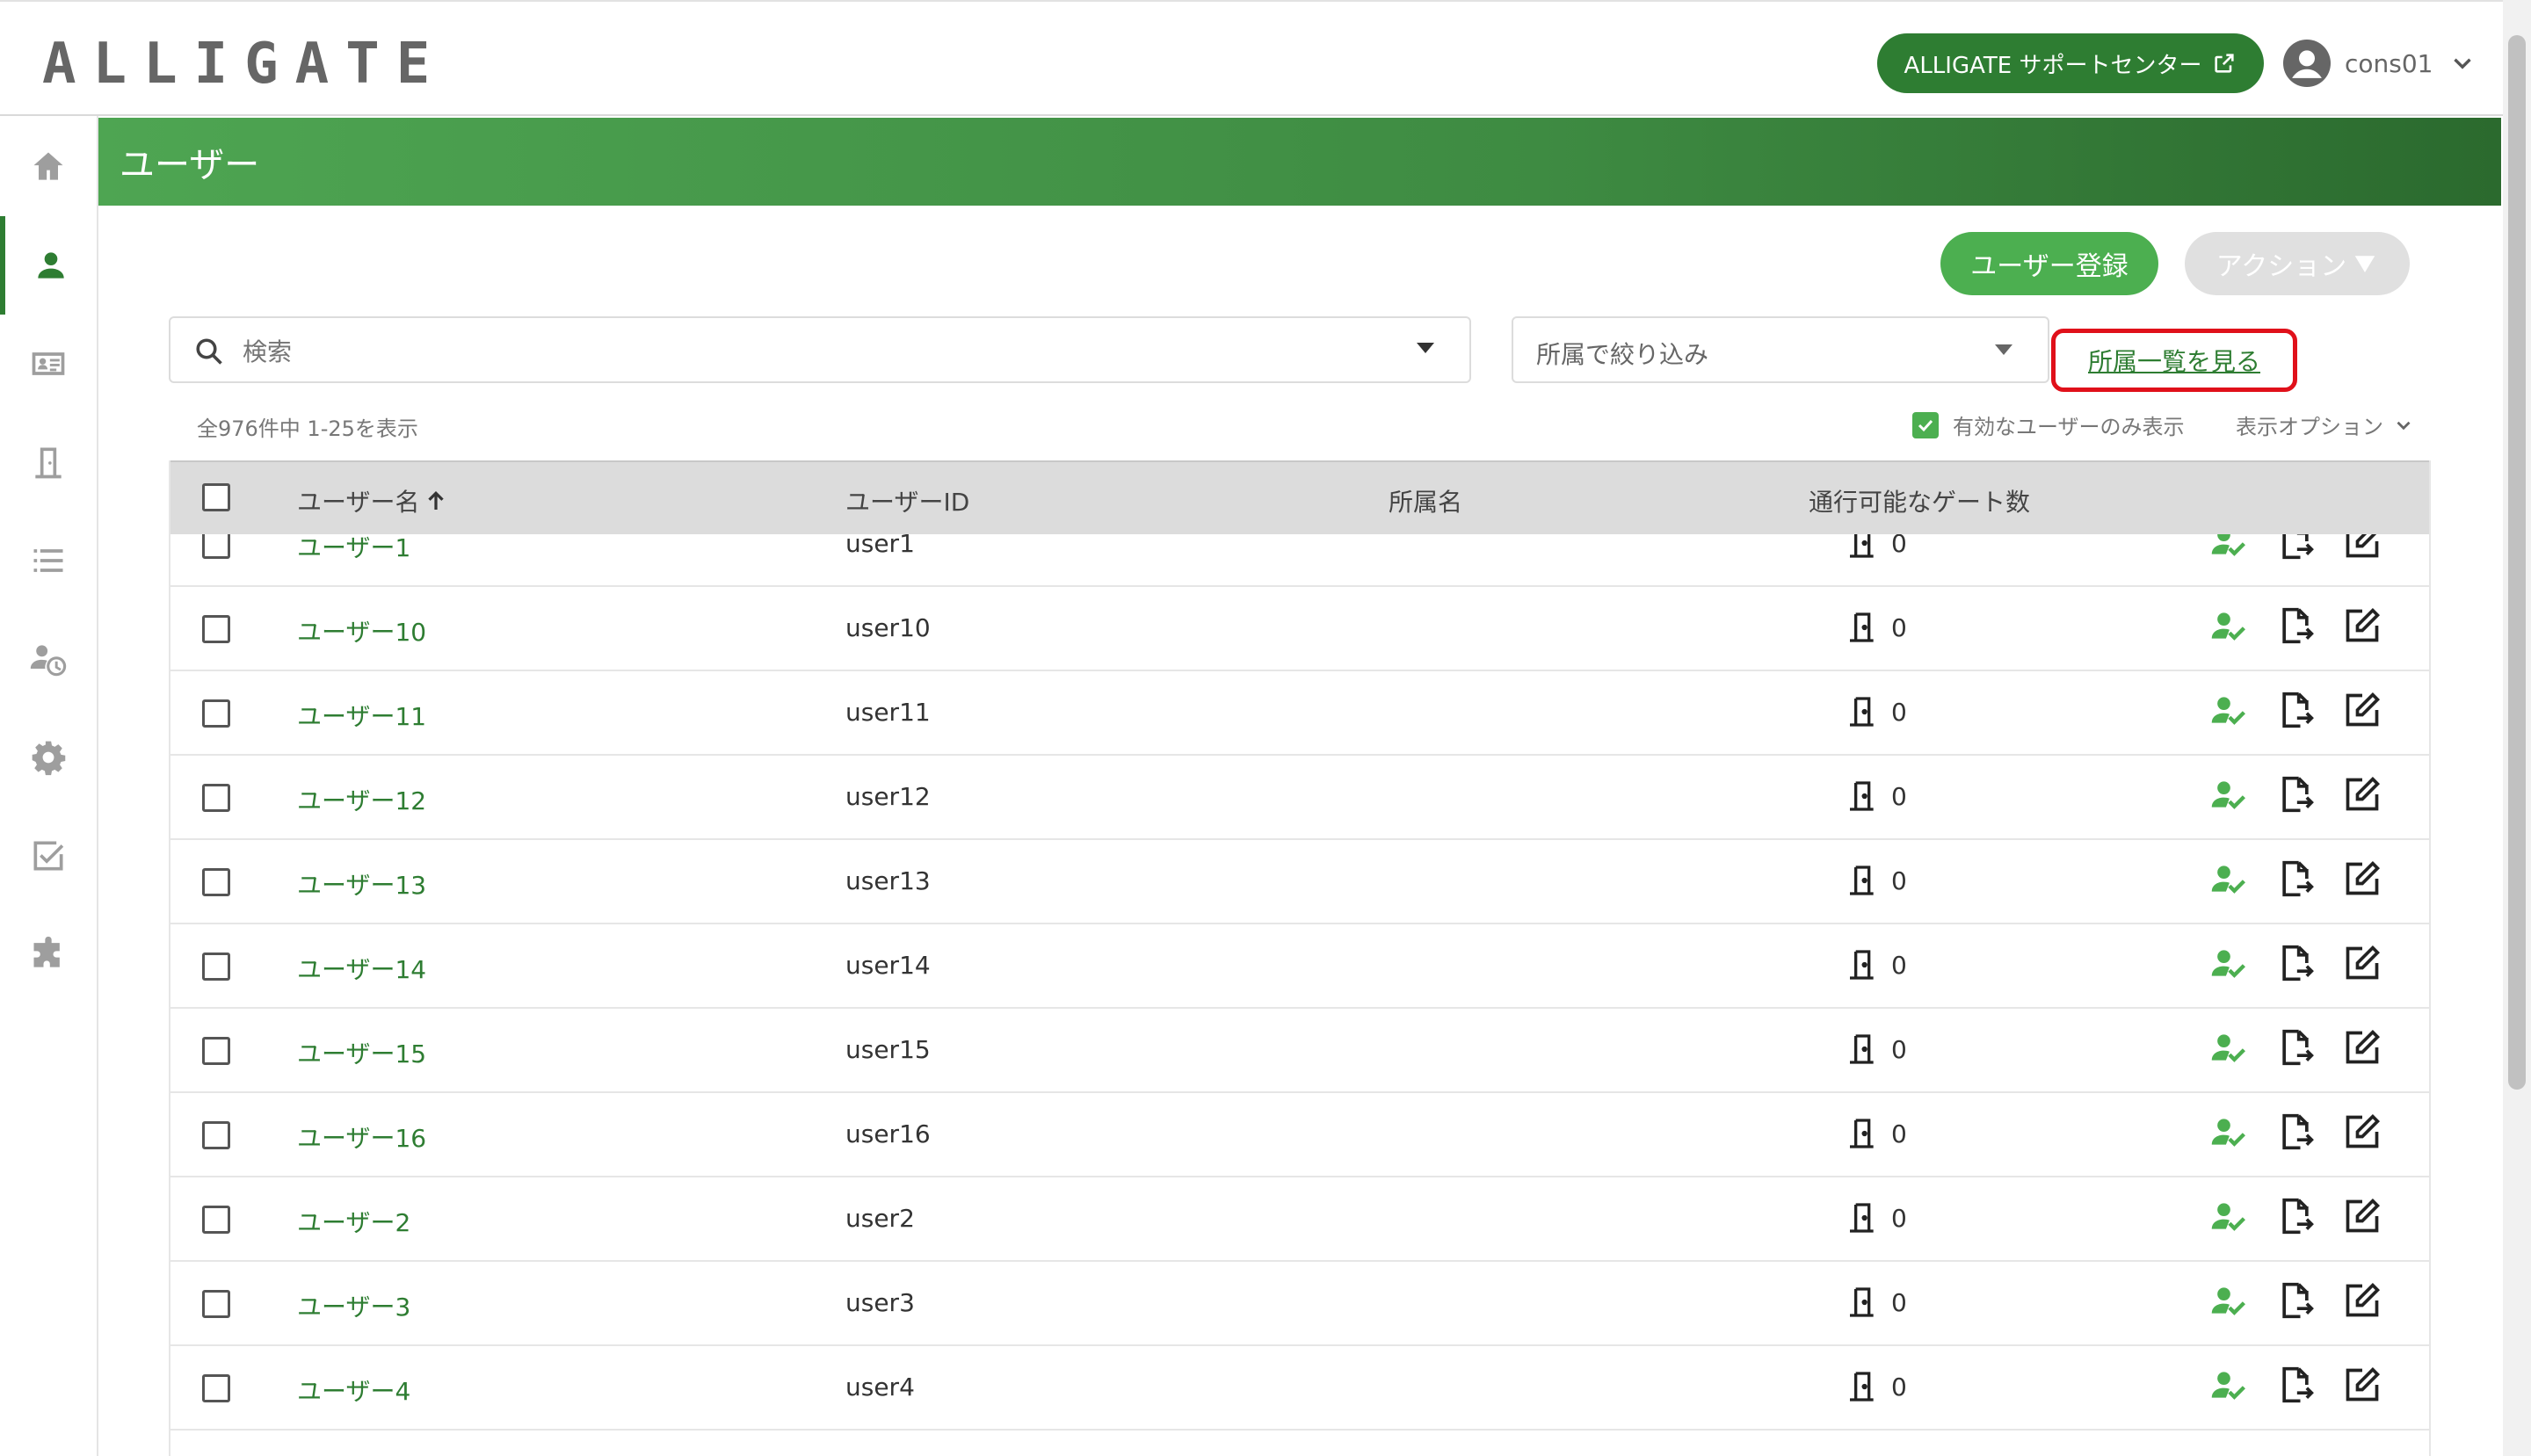  I want to click on user-id: user3, so click(880, 1303).